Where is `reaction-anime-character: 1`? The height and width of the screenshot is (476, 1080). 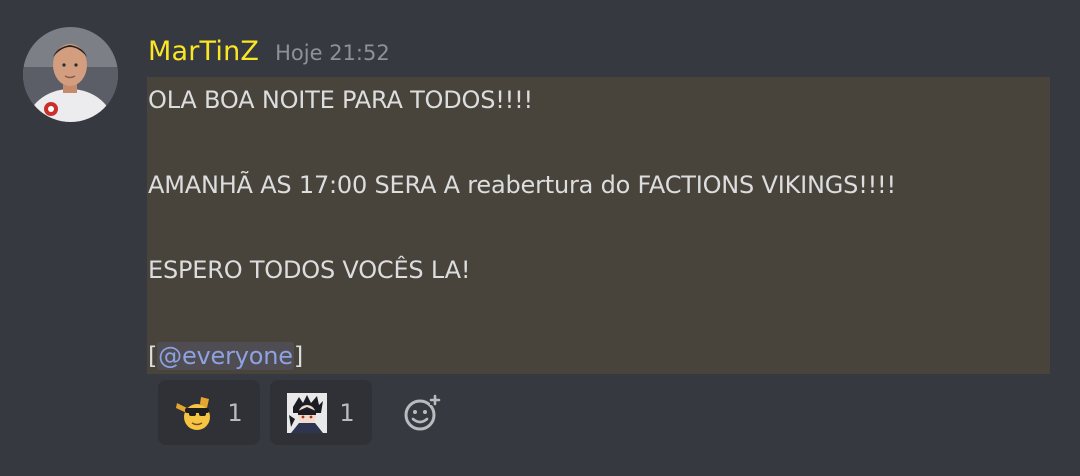
reaction-anime-character: 1 is located at coordinates (321, 412).